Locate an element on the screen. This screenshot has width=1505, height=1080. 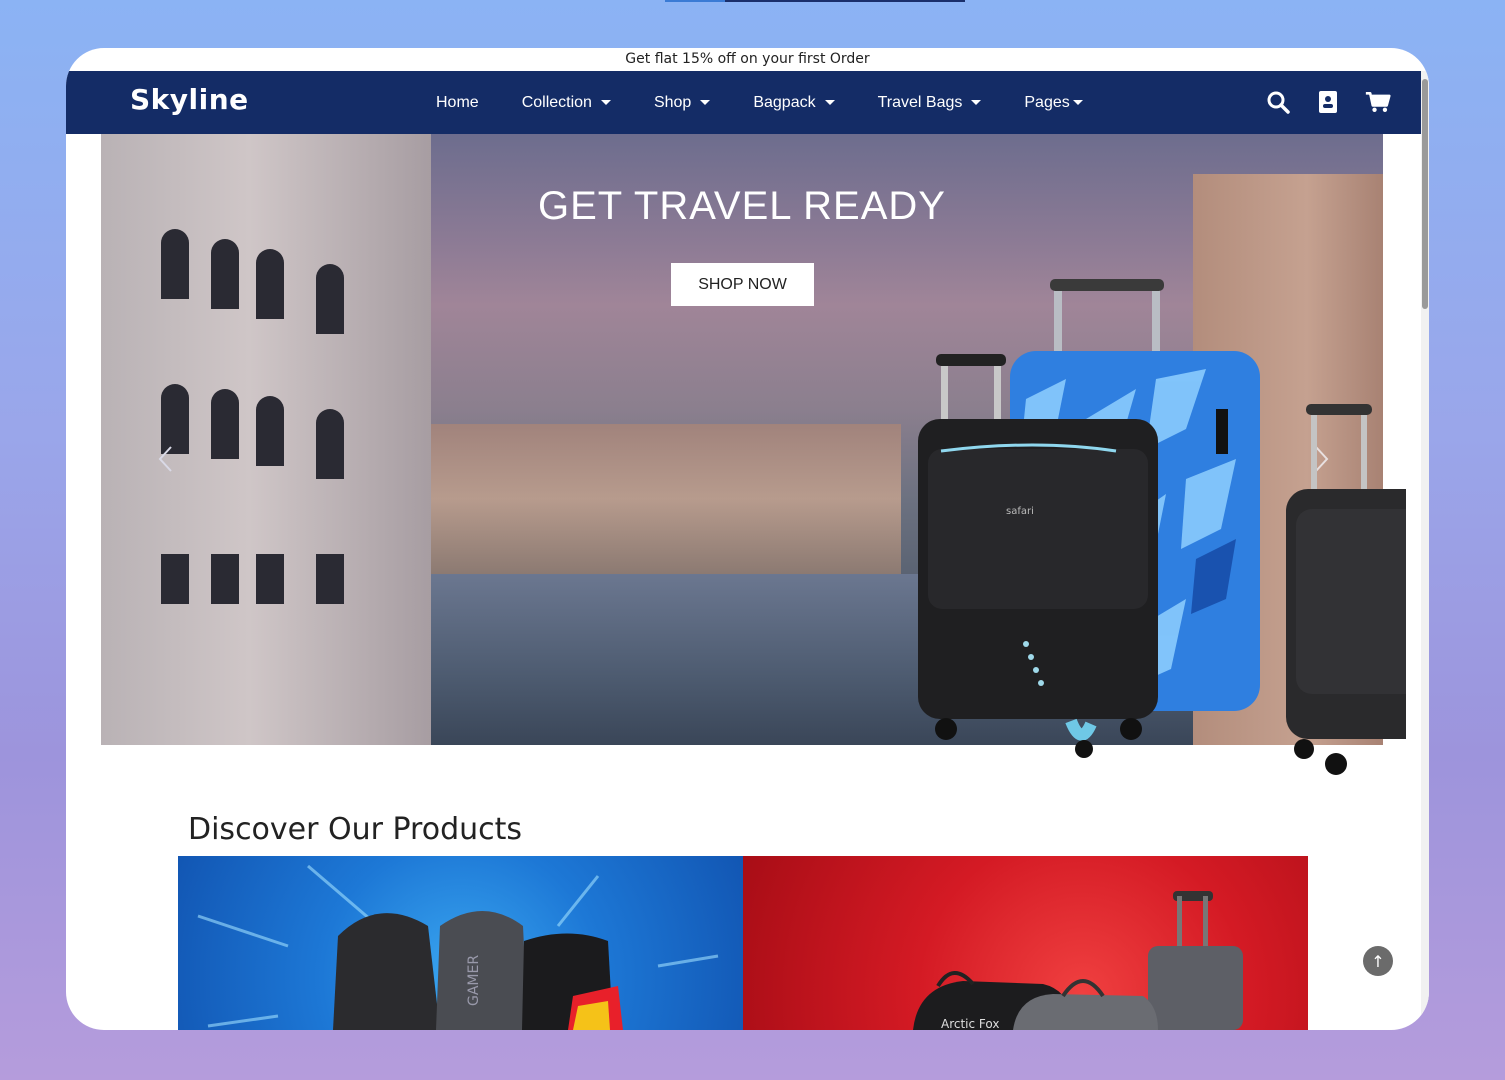
svg-text: Arctic Fox is located at coordinates (970, 1023).